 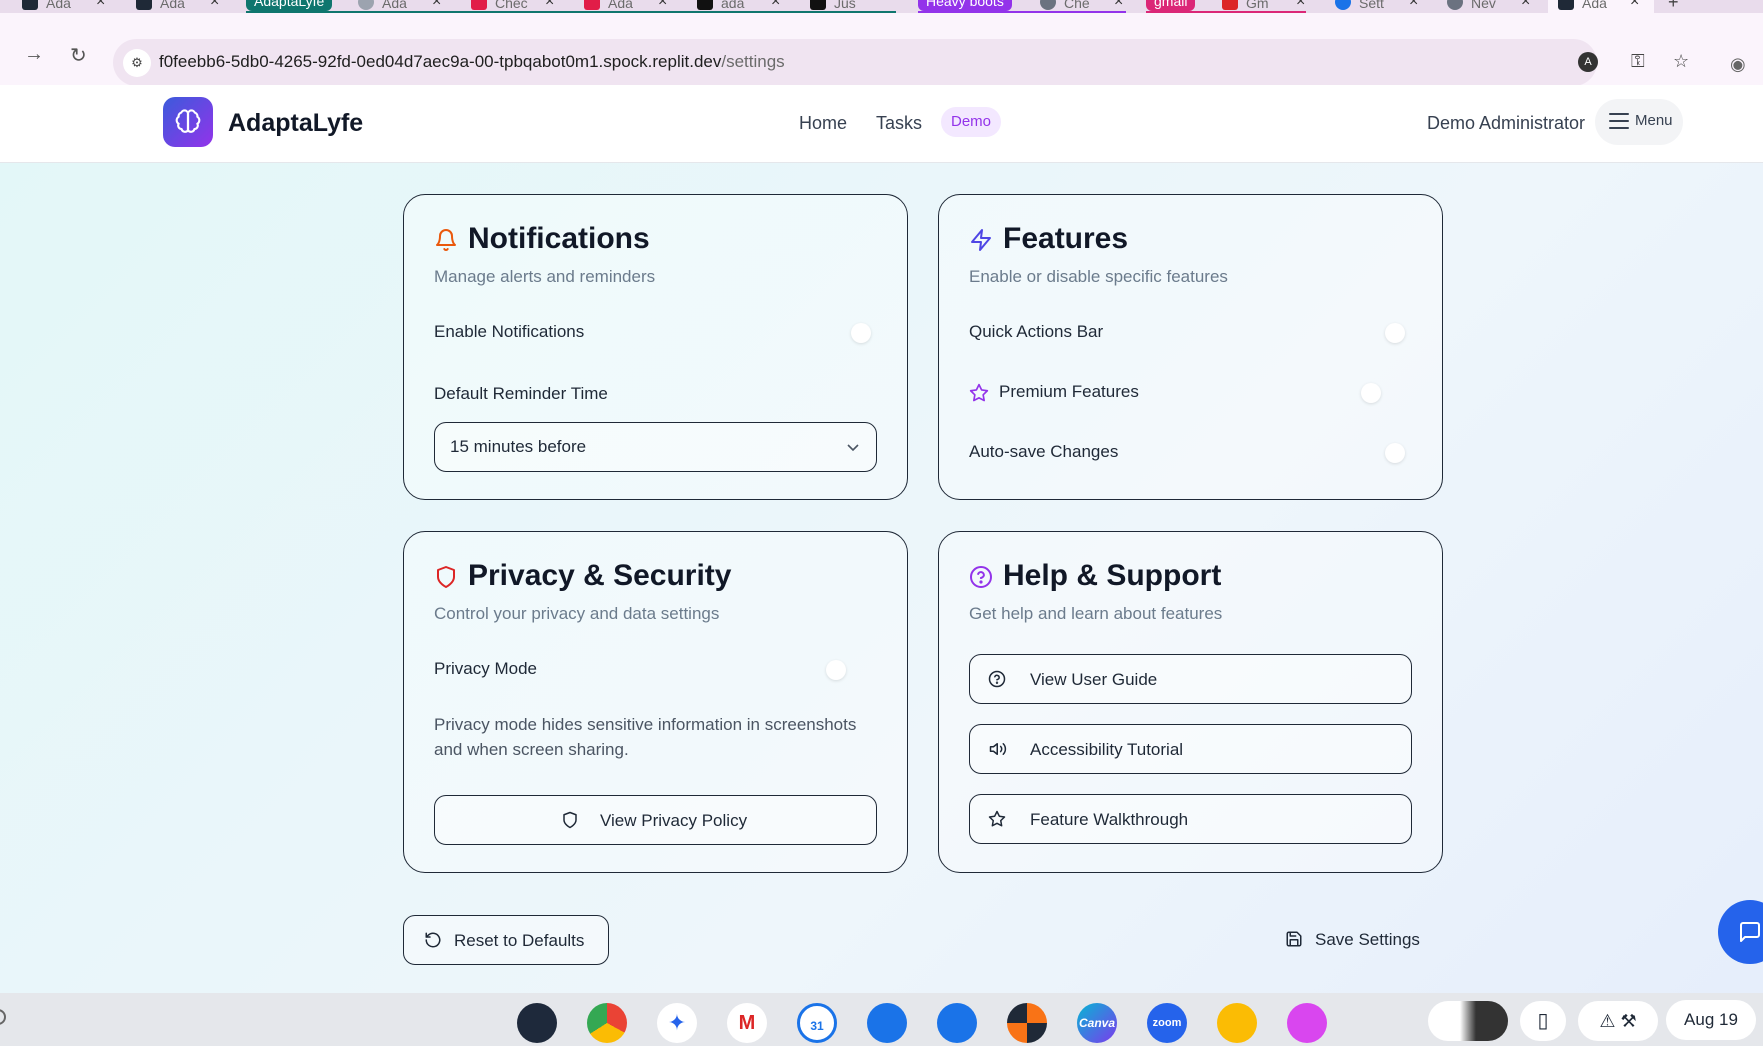 What do you see at coordinates (1027, 1023) in the screenshot?
I see `game-icon` at bounding box center [1027, 1023].